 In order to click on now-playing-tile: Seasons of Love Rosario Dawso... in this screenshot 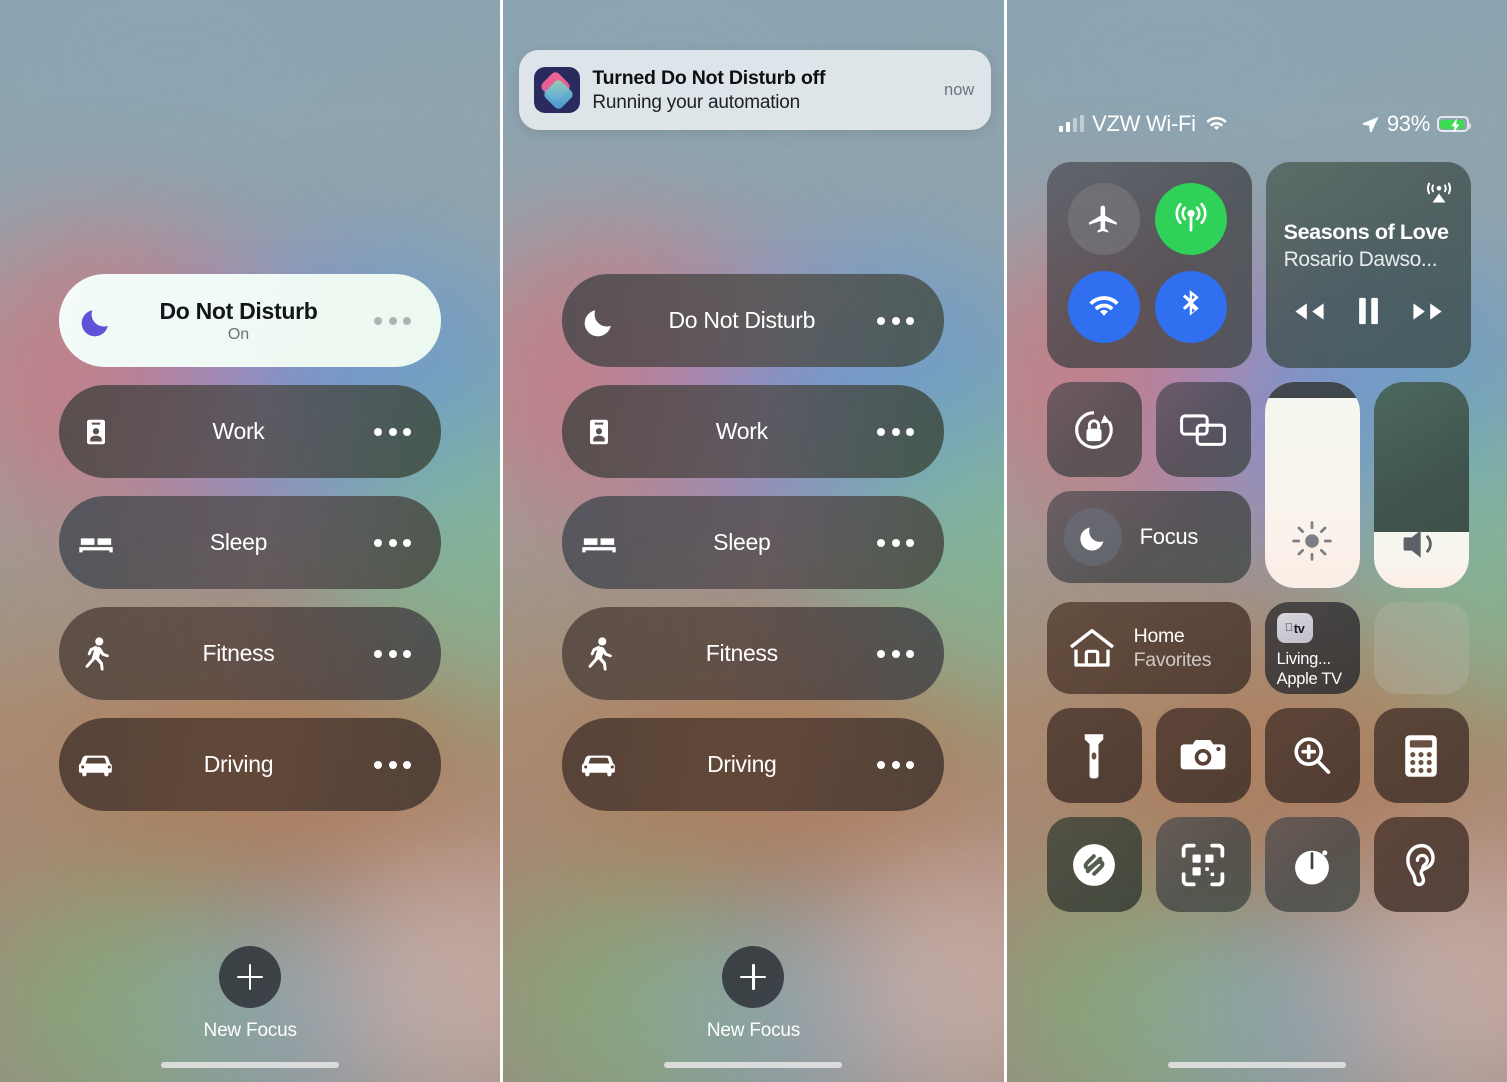, I will do `click(1368, 265)`.